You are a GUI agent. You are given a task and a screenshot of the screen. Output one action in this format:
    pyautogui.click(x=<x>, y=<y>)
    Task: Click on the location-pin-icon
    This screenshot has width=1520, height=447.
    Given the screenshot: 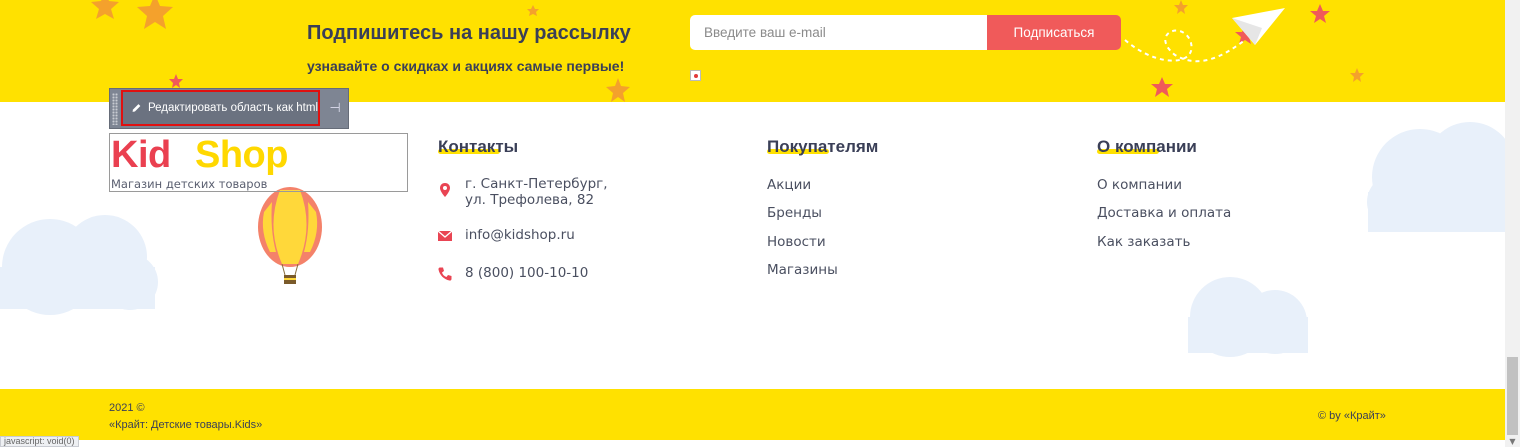 What is the action you would take?
    pyautogui.click(x=445, y=190)
    